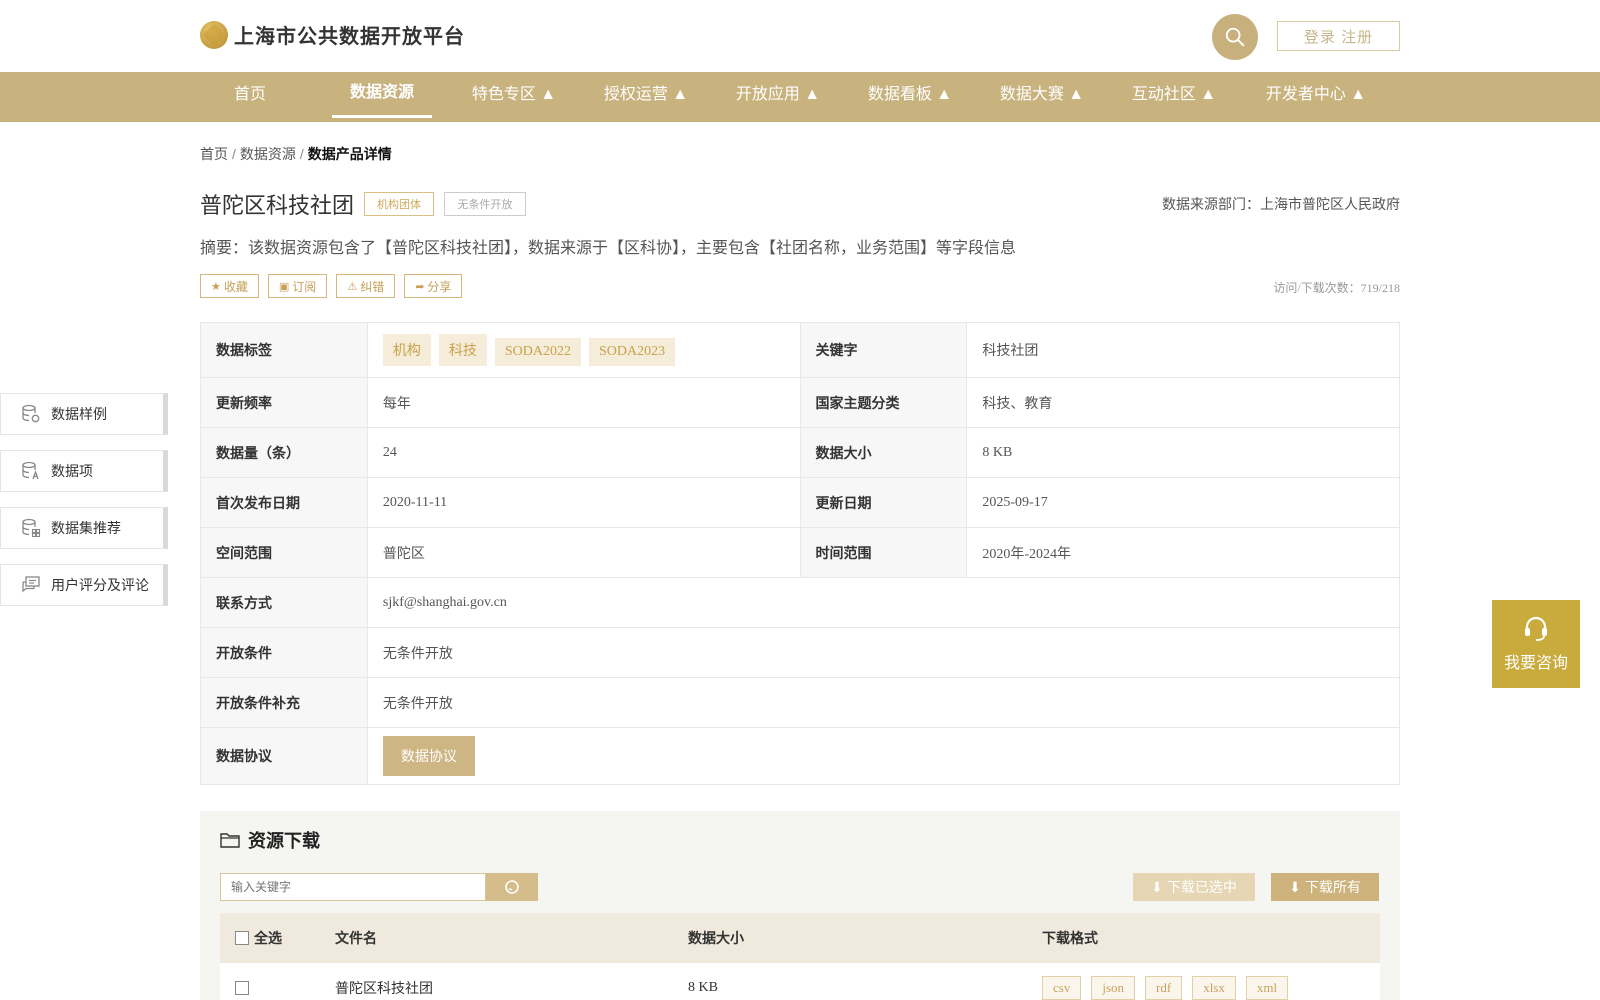  I want to click on nav-data-contest: 数据大赛 ▲, so click(1042, 97).